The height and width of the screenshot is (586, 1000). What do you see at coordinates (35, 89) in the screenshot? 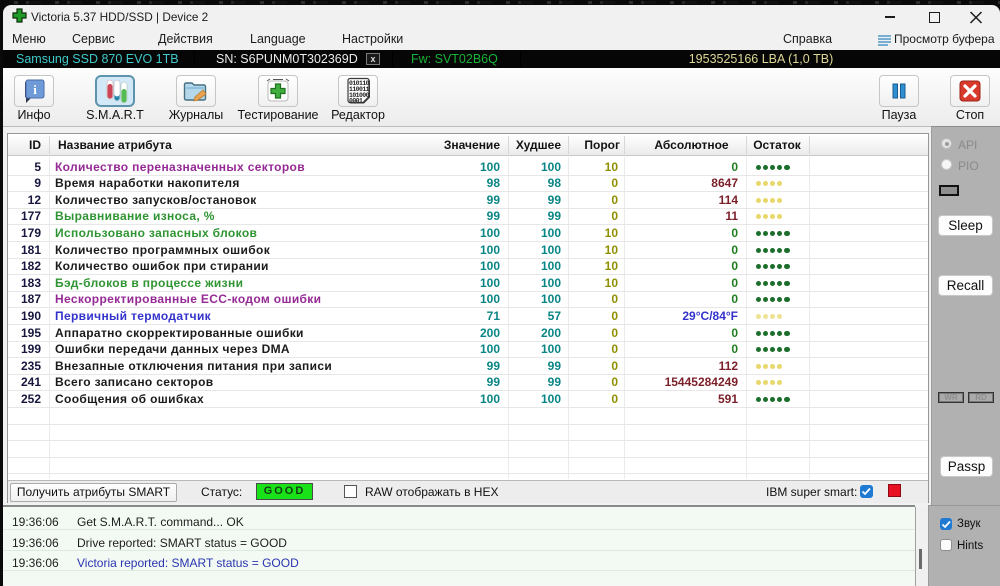
I see `svg-text: i` at bounding box center [35, 89].